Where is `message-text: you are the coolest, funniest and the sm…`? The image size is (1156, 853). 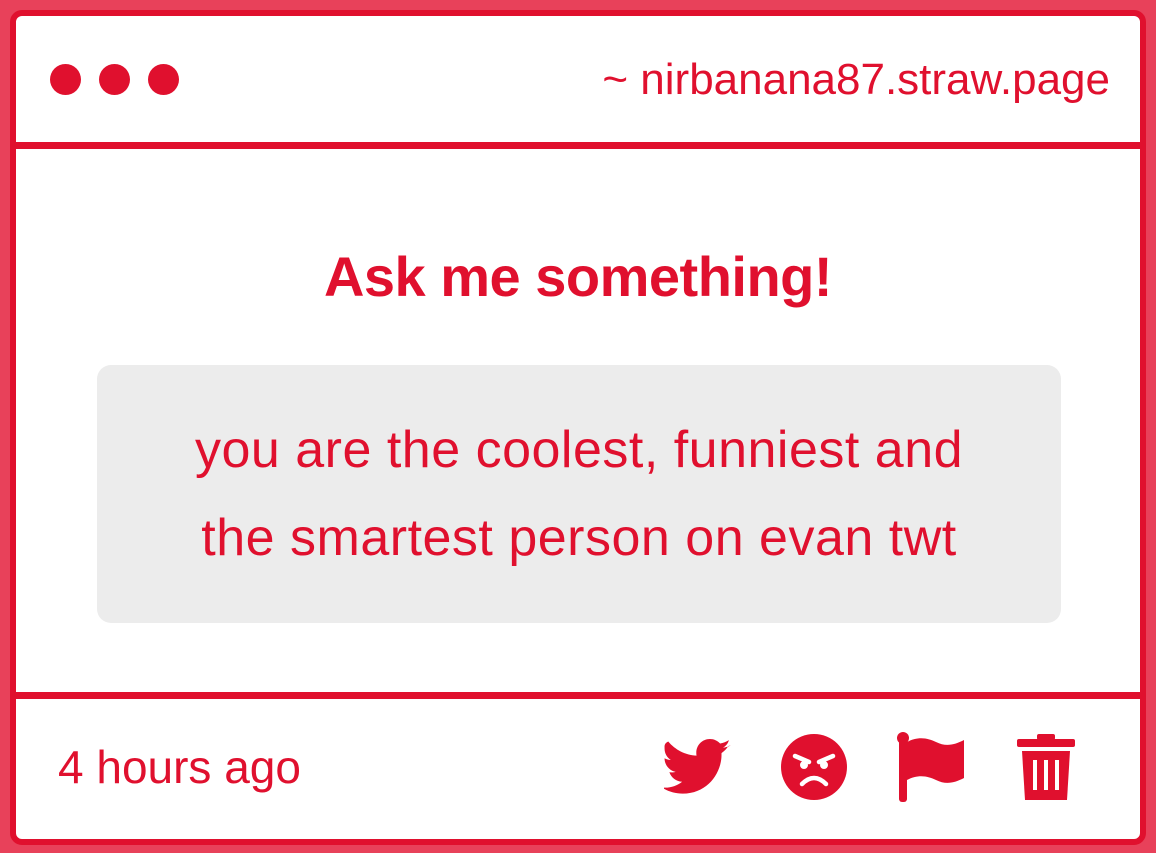
message-text: you are the coolest, funniest and the sm… is located at coordinates (579, 494).